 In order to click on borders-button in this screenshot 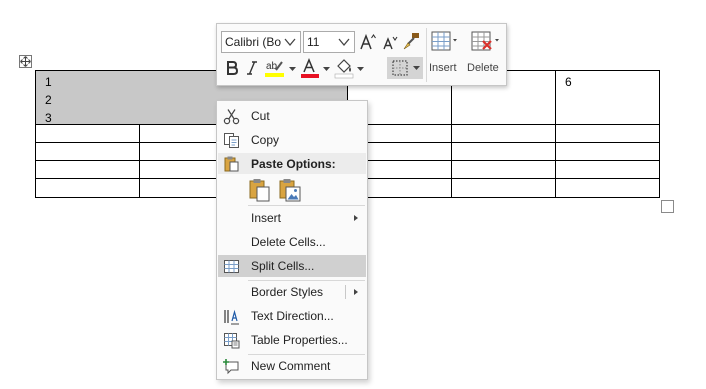, I will do `click(405, 68)`.